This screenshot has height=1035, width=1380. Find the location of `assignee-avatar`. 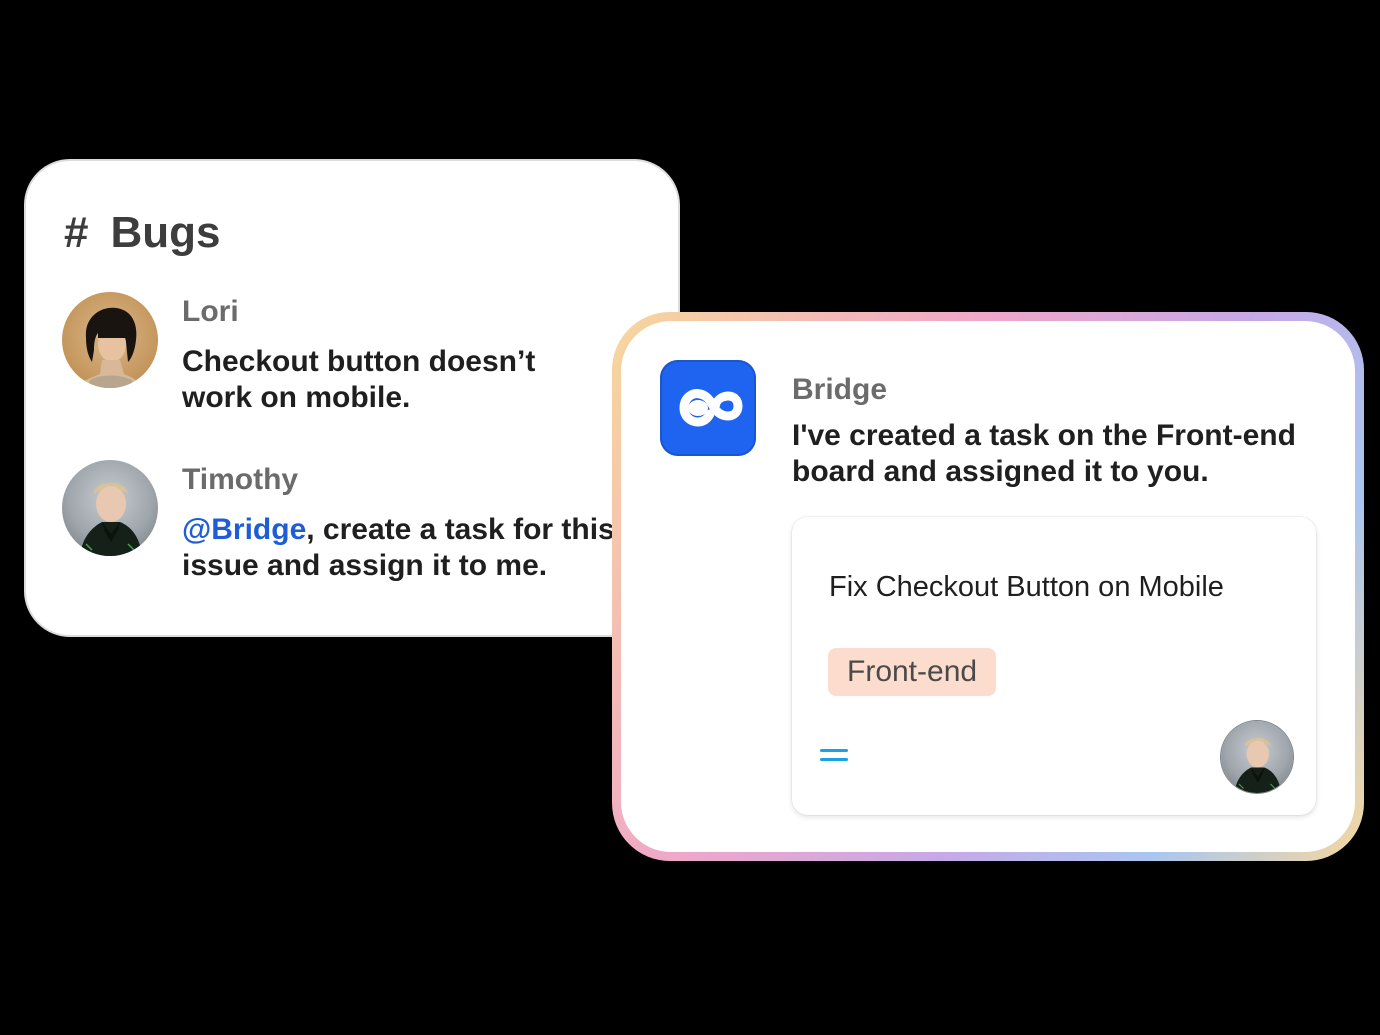

assignee-avatar is located at coordinates (1257, 757).